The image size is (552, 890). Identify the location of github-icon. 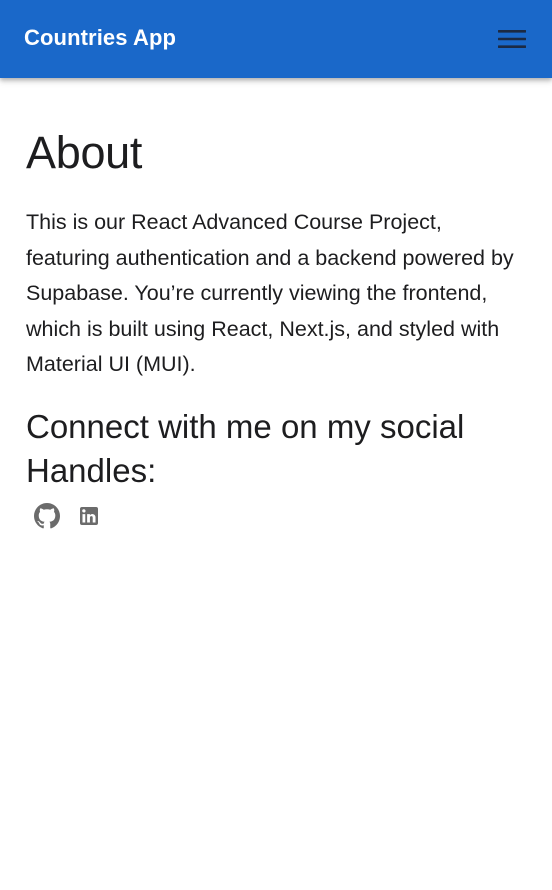
(47, 515).